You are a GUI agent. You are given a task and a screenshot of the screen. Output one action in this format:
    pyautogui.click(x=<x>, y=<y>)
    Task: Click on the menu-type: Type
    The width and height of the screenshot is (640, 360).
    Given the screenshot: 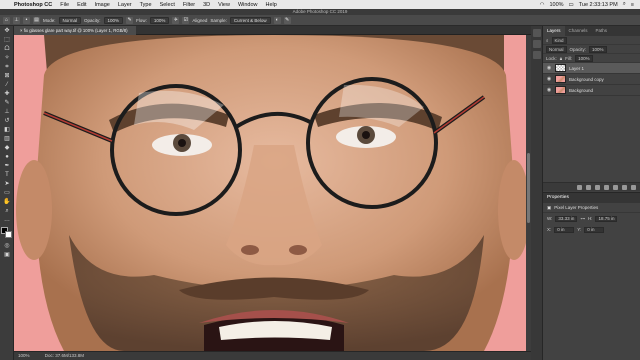 What is the action you would take?
    pyautogui.click(x=146, y=5)
    